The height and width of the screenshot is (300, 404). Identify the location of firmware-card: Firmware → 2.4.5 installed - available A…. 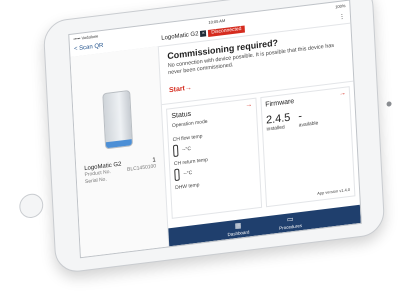
(307, 147).